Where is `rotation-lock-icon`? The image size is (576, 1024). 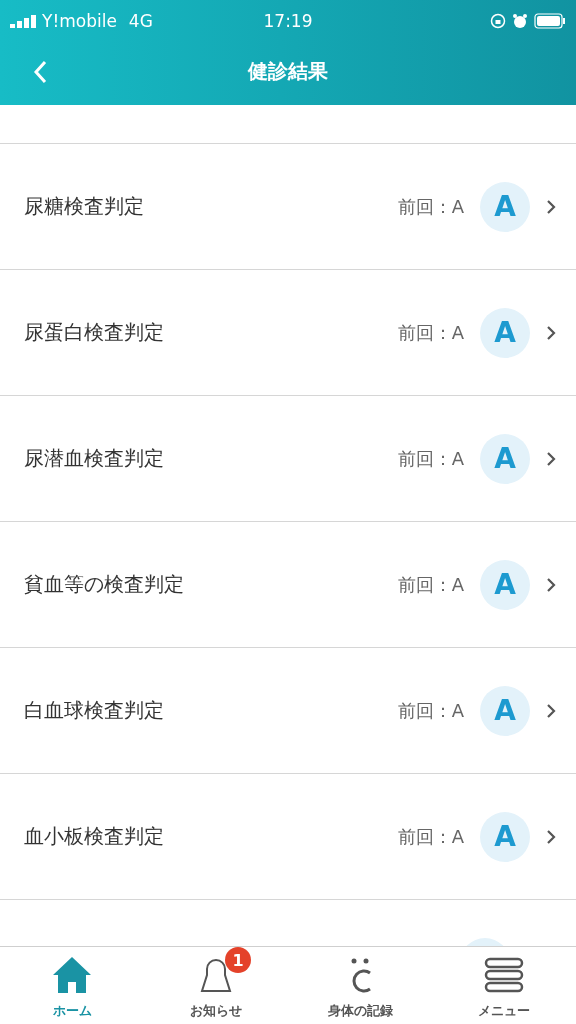
rotation-lock-icon is located at coordinates (498, 21).